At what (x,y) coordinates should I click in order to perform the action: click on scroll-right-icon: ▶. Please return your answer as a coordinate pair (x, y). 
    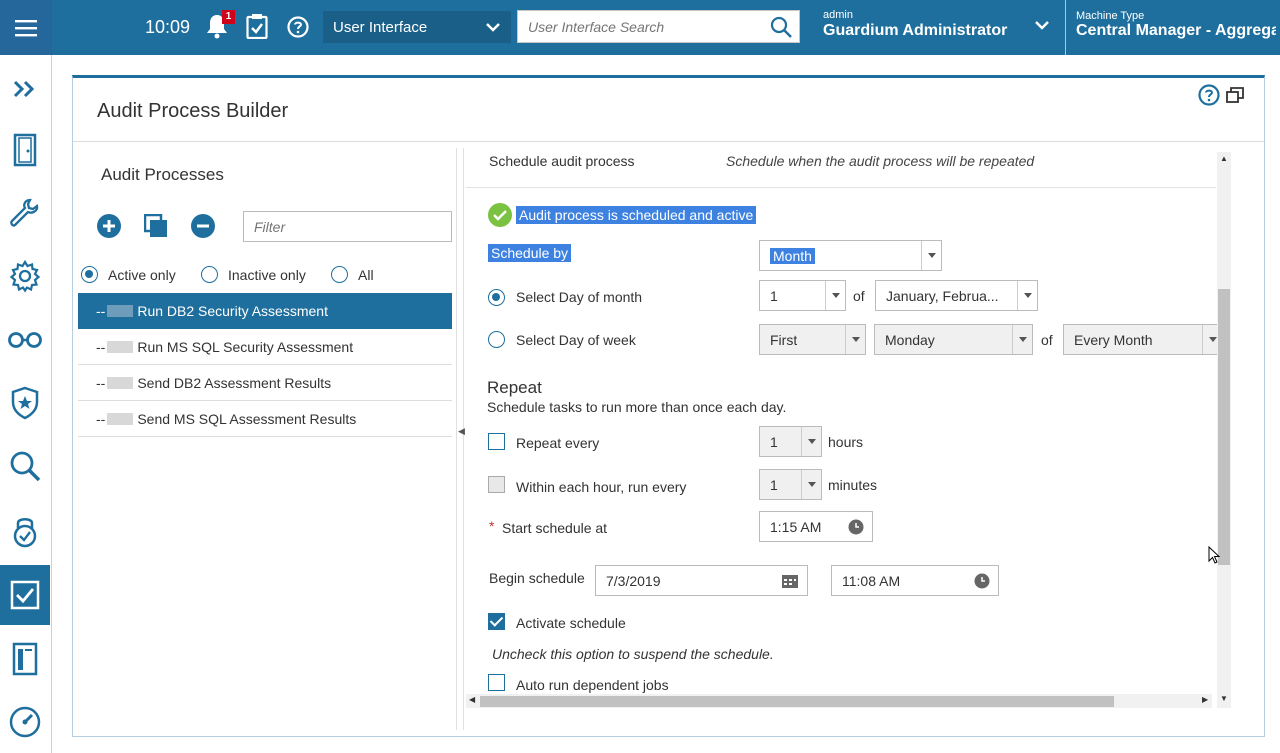
    Looking at the image, I should click on (1205, 699).